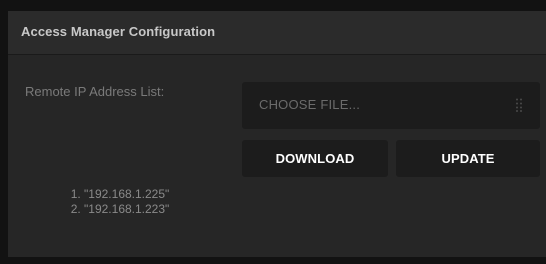 The width and height of the screenshot is (546, 264). I want to click on remote-ip-label: Remote IP Address List:, so click(95, 91).